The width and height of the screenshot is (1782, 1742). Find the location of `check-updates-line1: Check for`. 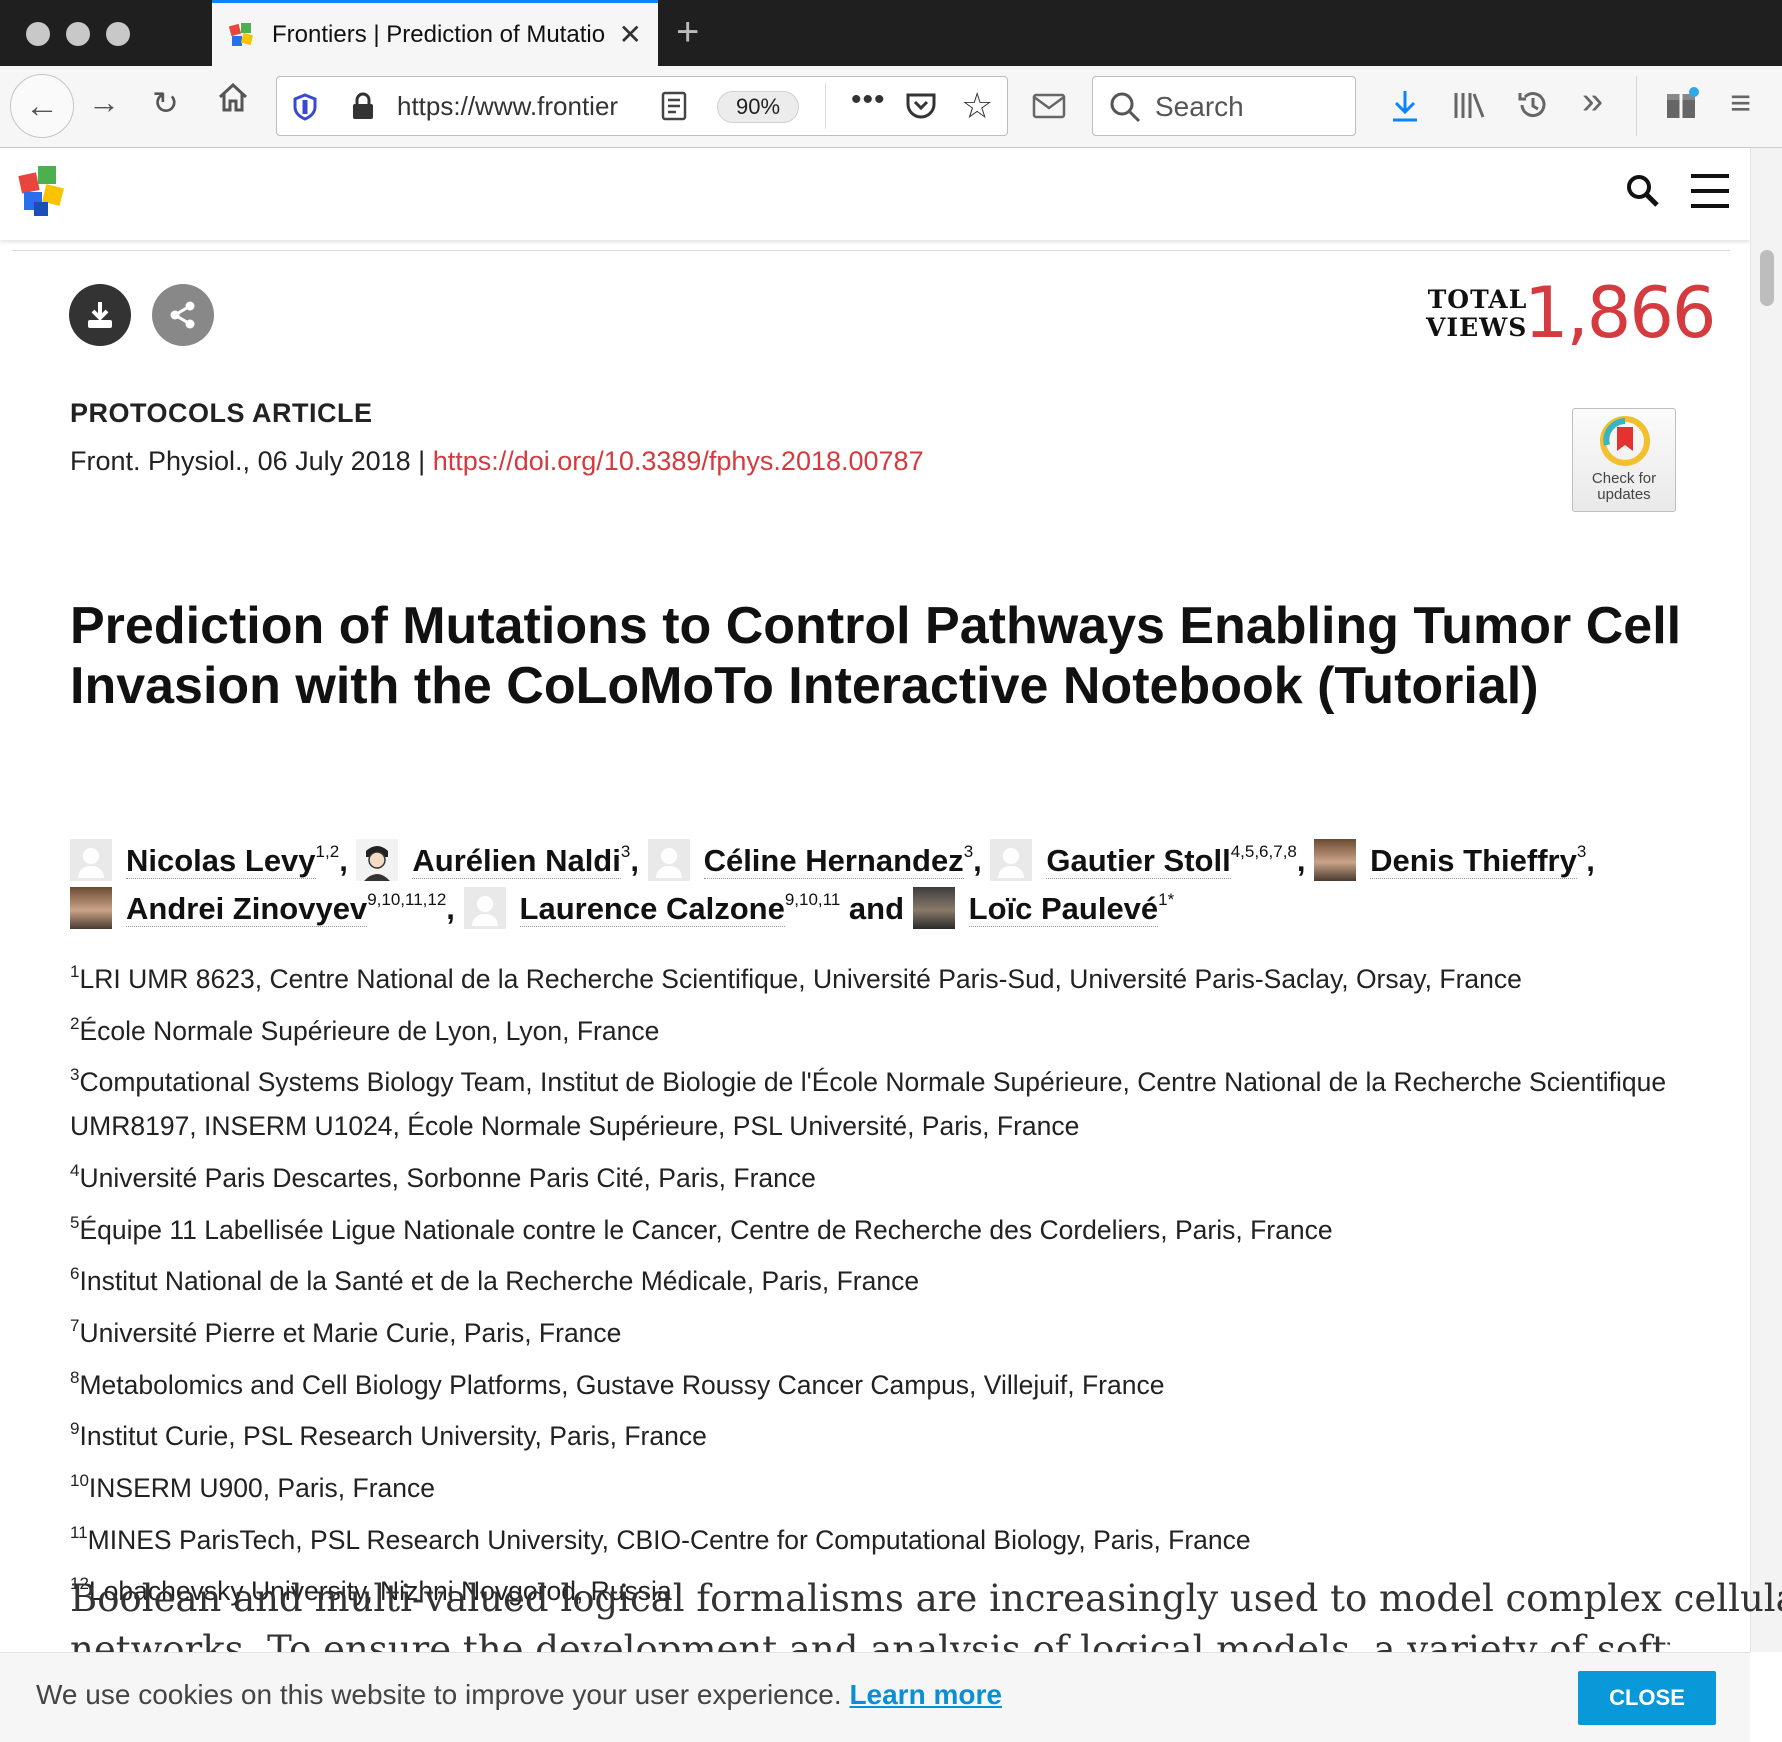

check-updates-line1: Check for is located at coordinates (1624, 478).